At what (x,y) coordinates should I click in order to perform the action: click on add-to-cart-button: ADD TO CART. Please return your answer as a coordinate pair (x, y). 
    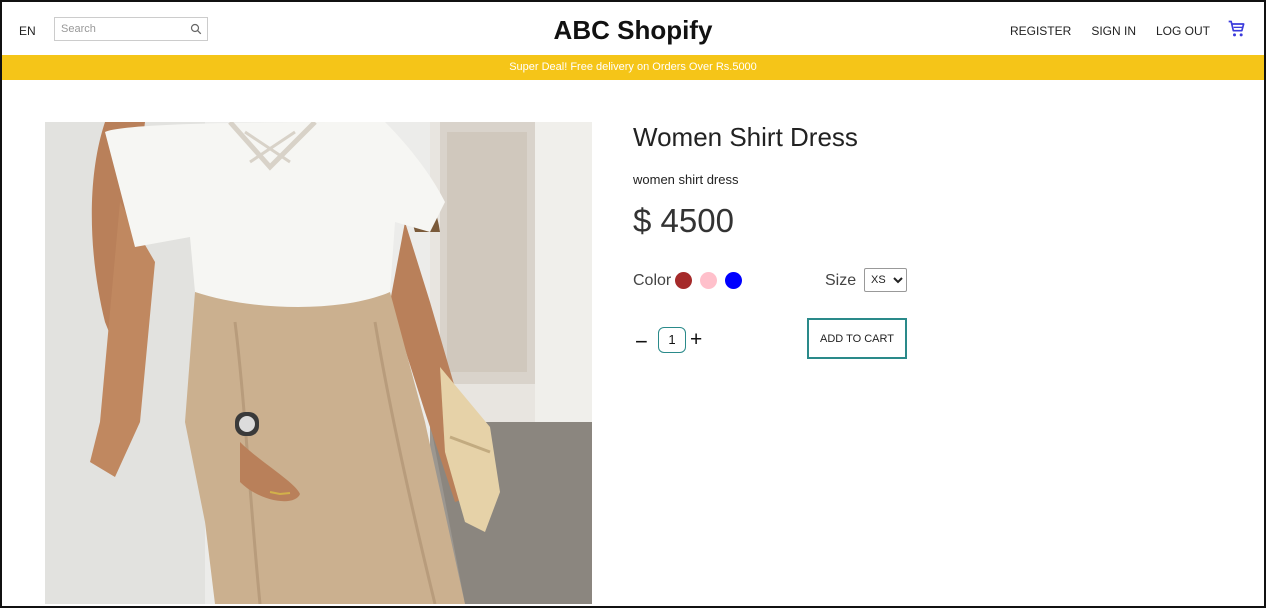
    Looking at the image, I should click on (857, 338).